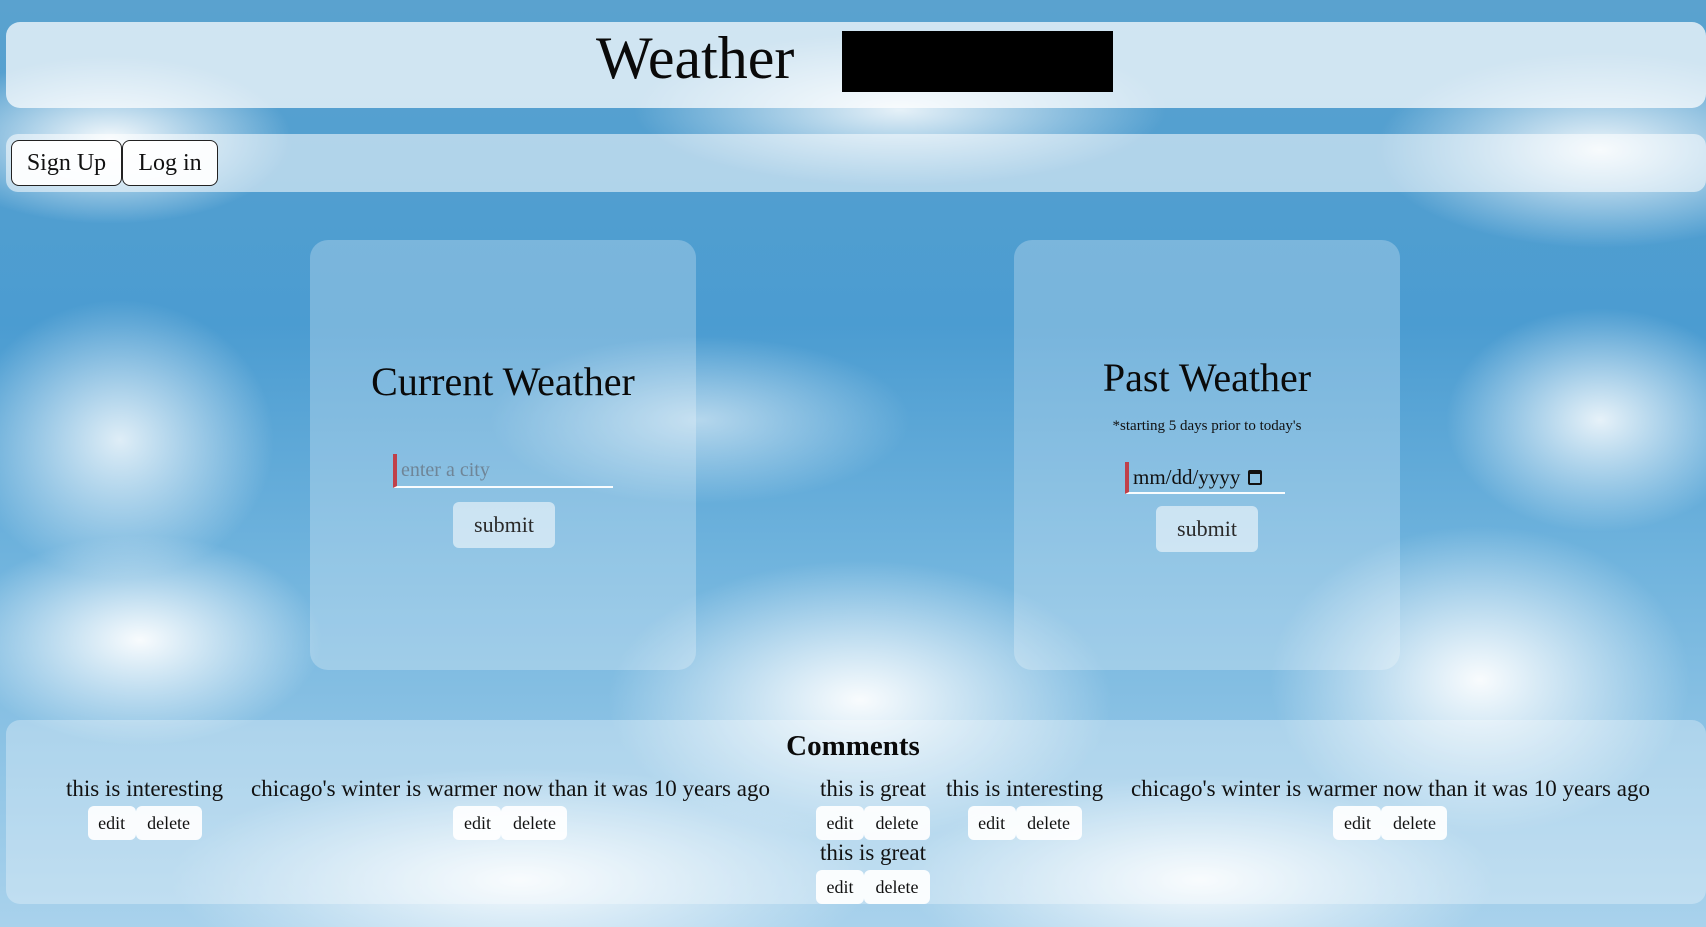 The width and height of the screenshot is (1706, 927). I want to click on log-in-button: Log in, so click(170, 163).